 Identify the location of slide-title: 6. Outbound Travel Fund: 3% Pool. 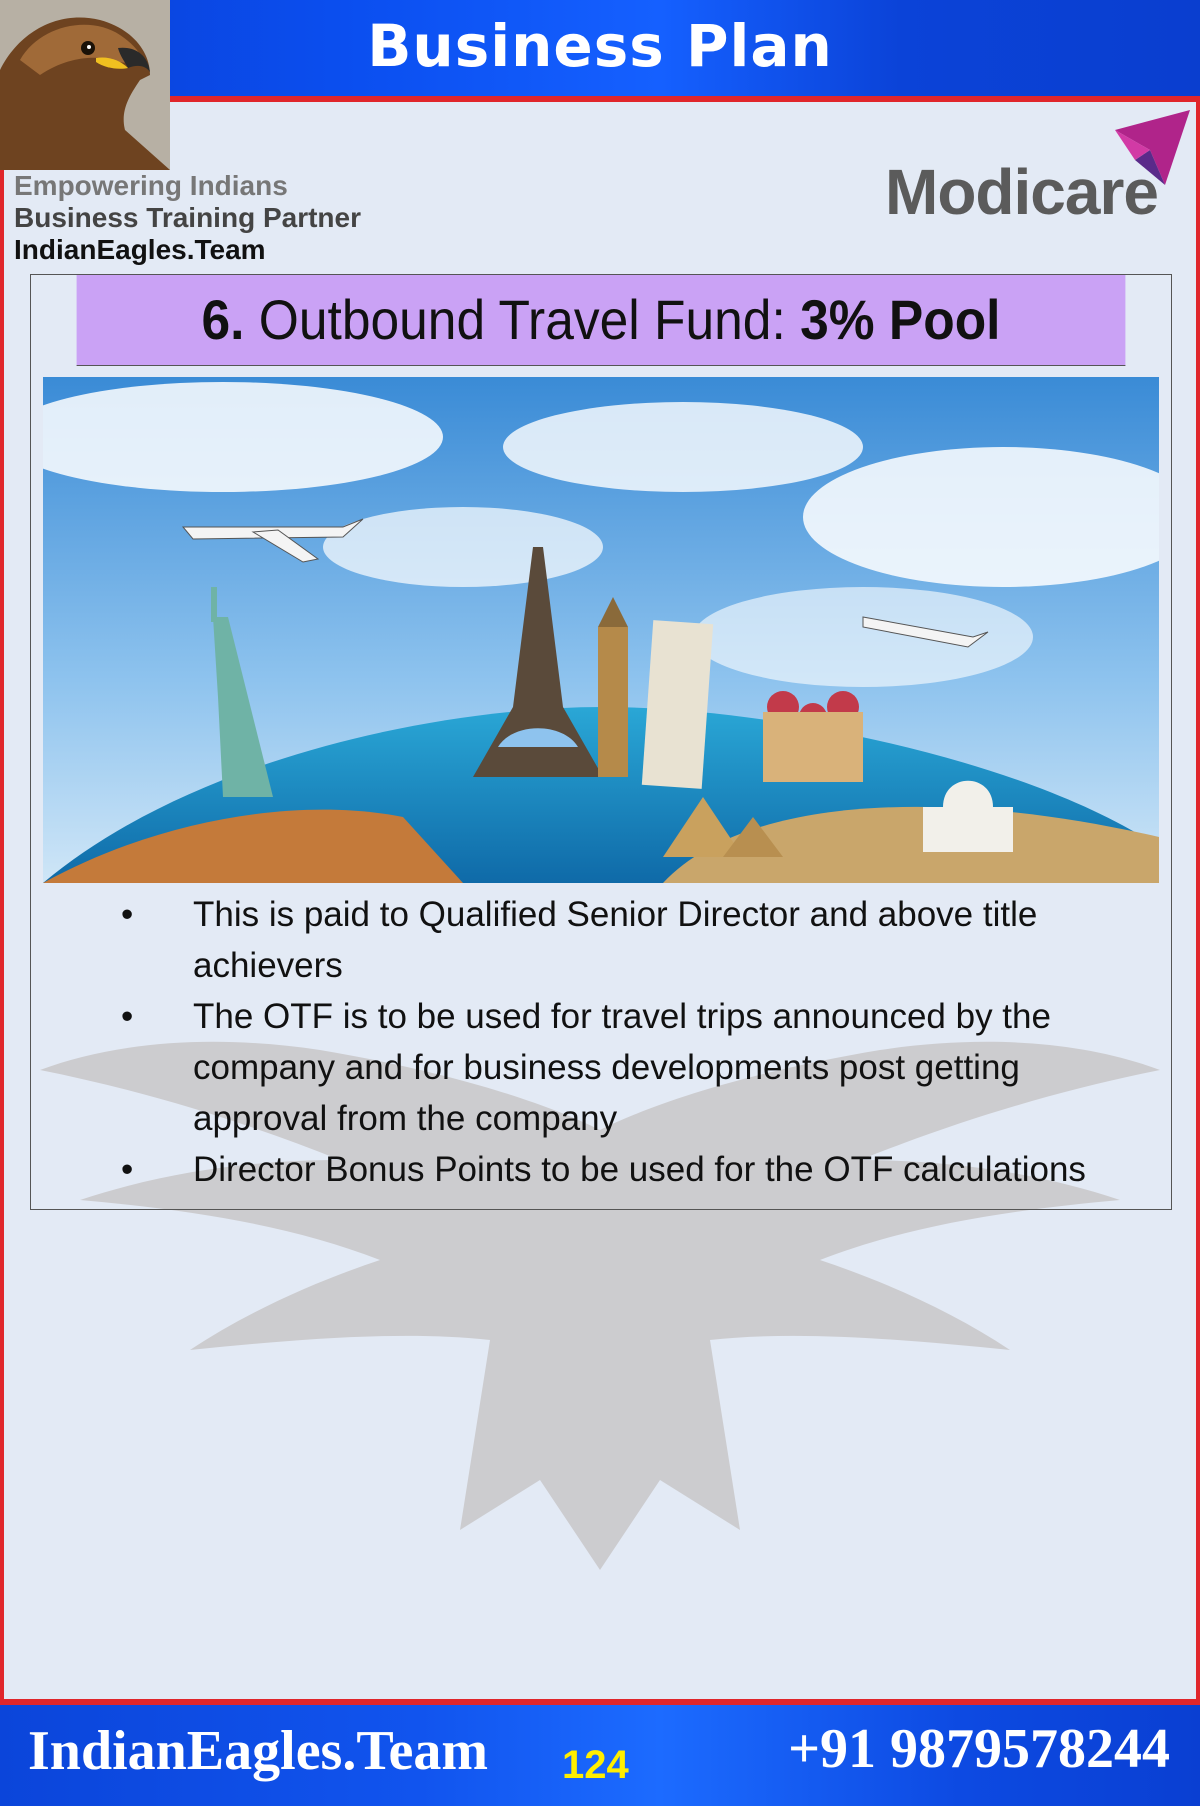
(601, 320).